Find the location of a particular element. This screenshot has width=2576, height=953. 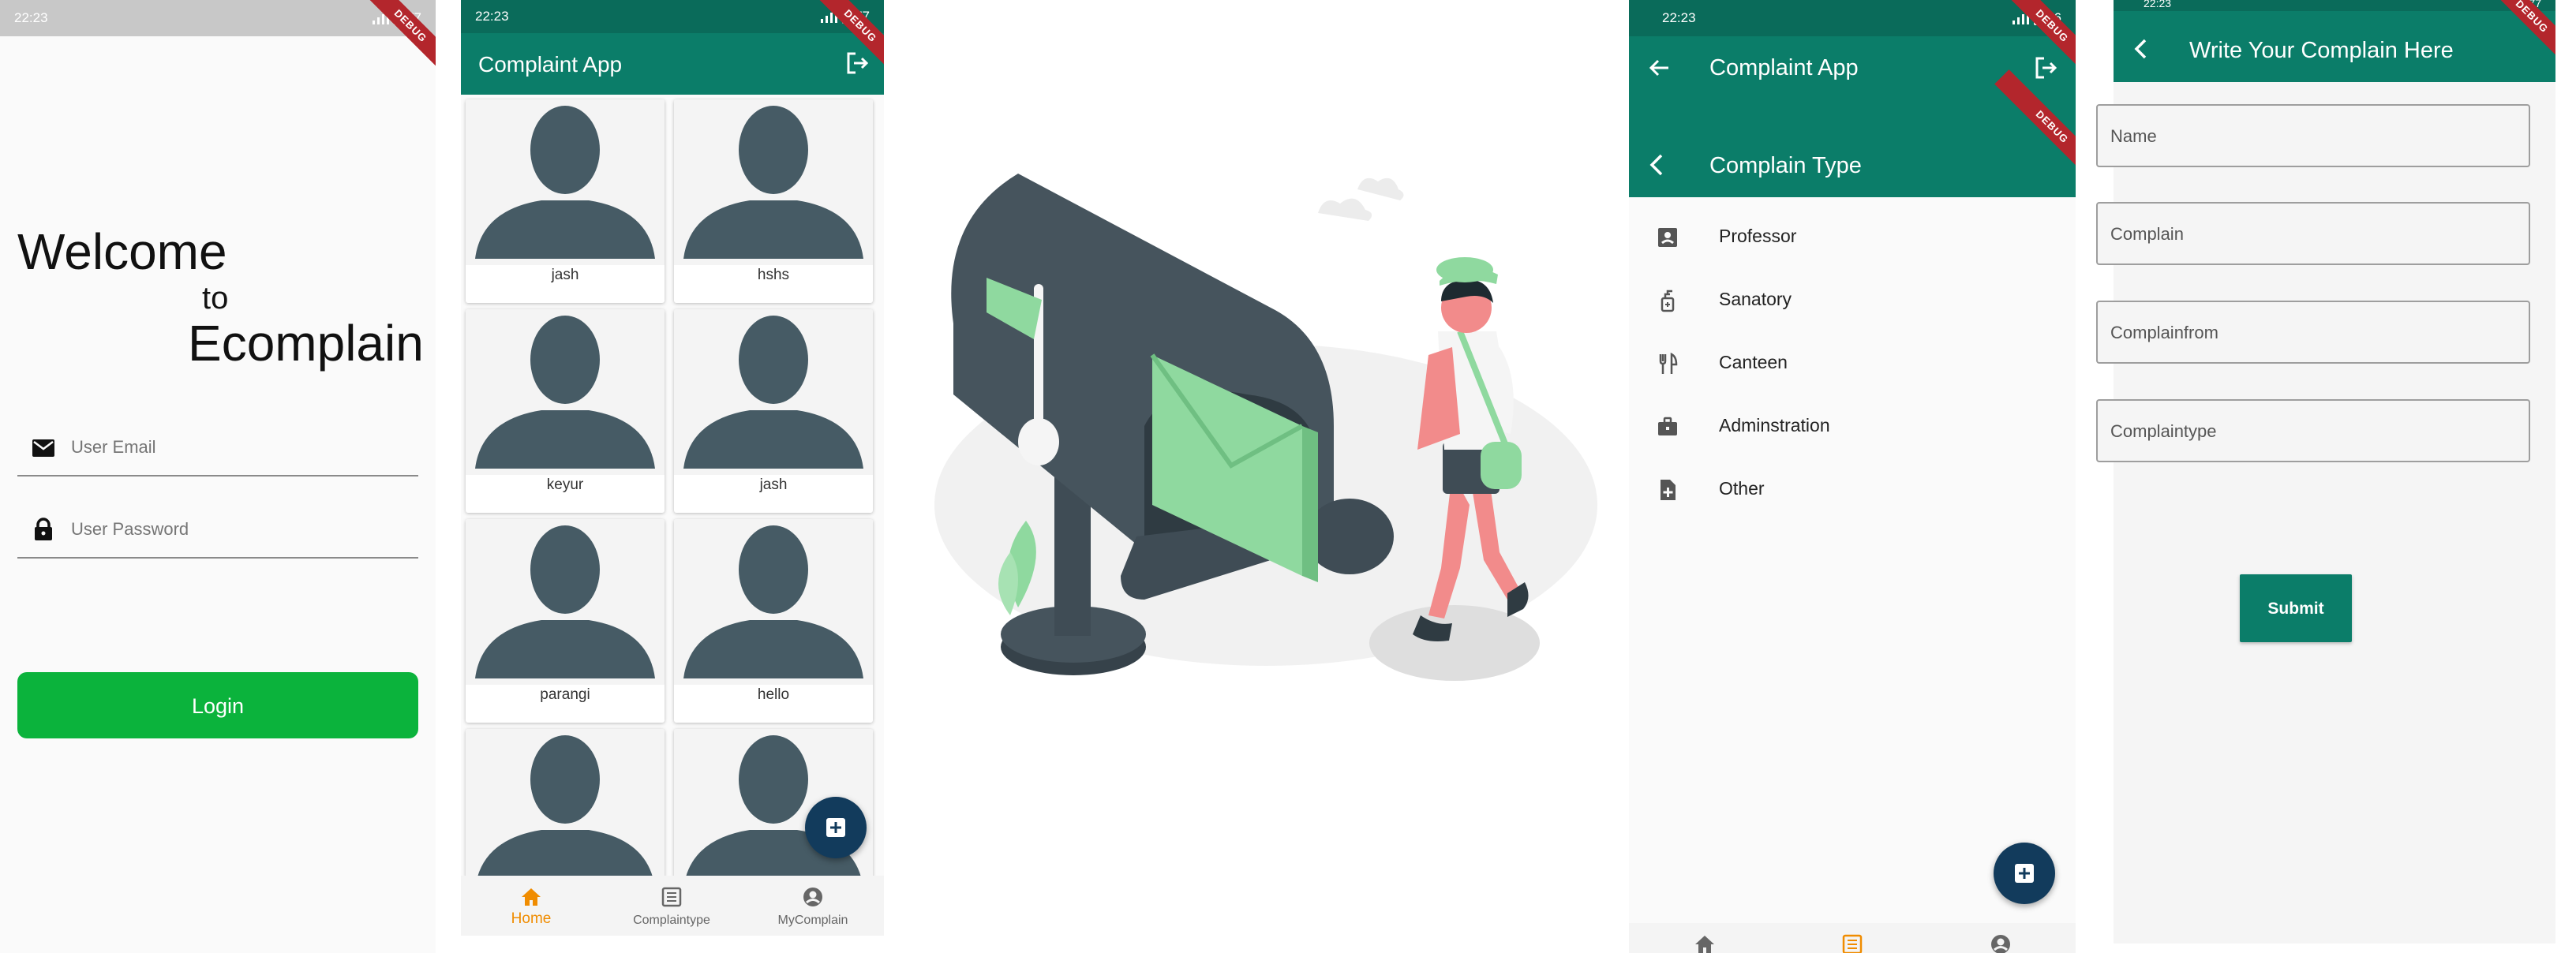

submit-button: Submit is located at coordinates (2296, 608).